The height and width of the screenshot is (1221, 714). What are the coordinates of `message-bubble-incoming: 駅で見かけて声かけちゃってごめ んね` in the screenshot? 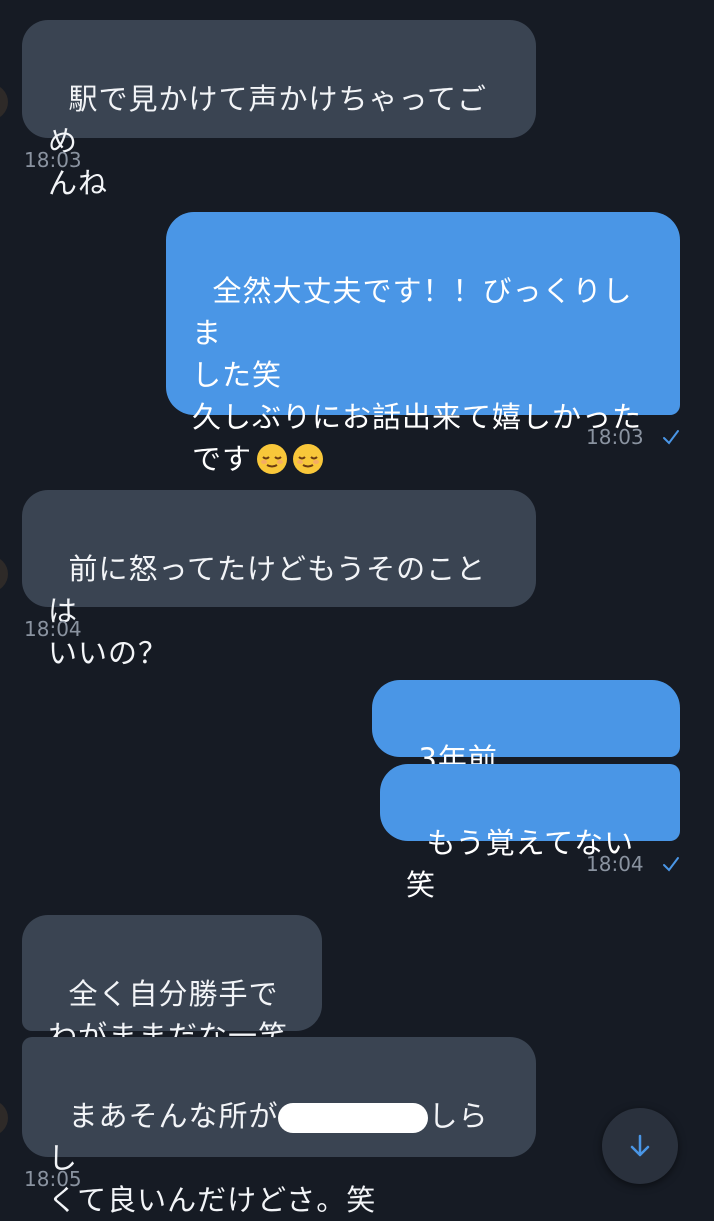 It's located at (279, 110).